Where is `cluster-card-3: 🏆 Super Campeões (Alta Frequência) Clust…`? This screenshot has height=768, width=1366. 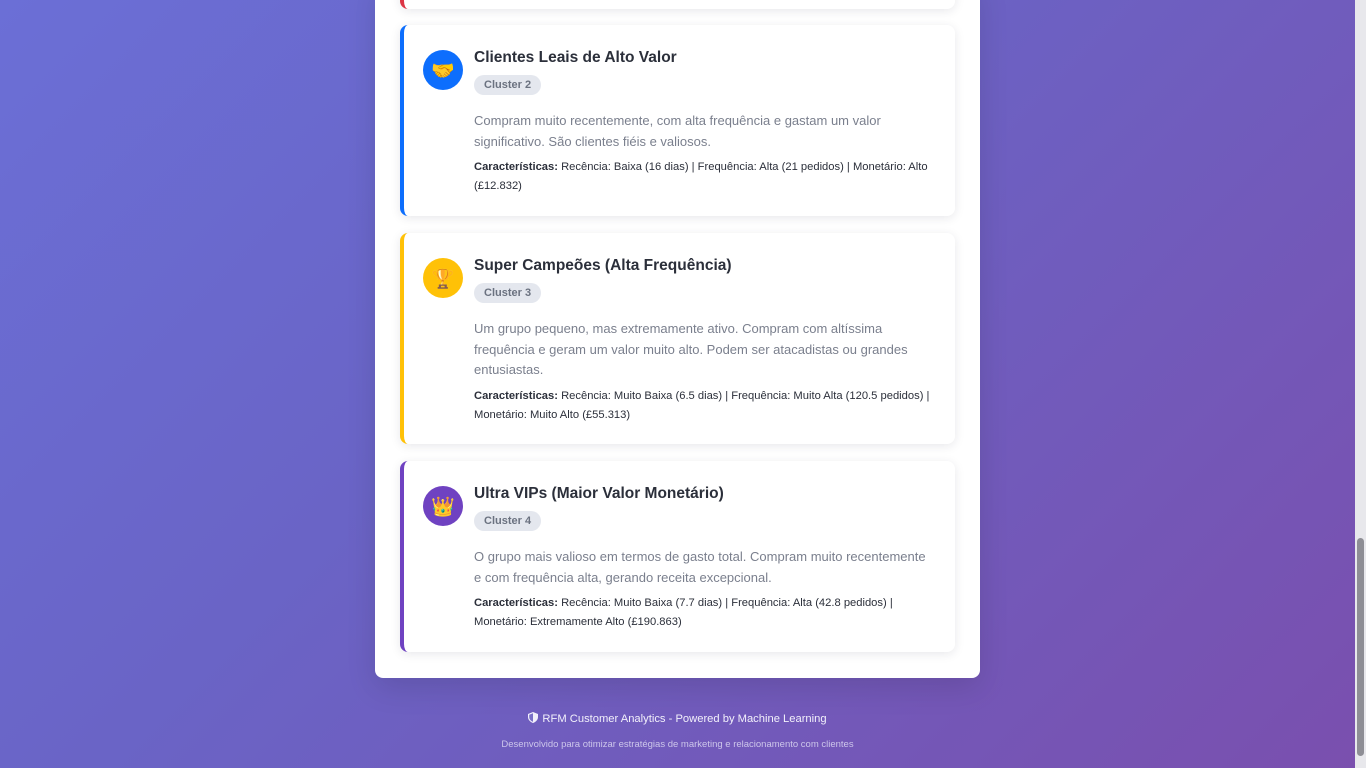
cluster-card-3: 🏆 Super Campeões (Alta Frequência) Clust… is located at coordinates (677, 338).